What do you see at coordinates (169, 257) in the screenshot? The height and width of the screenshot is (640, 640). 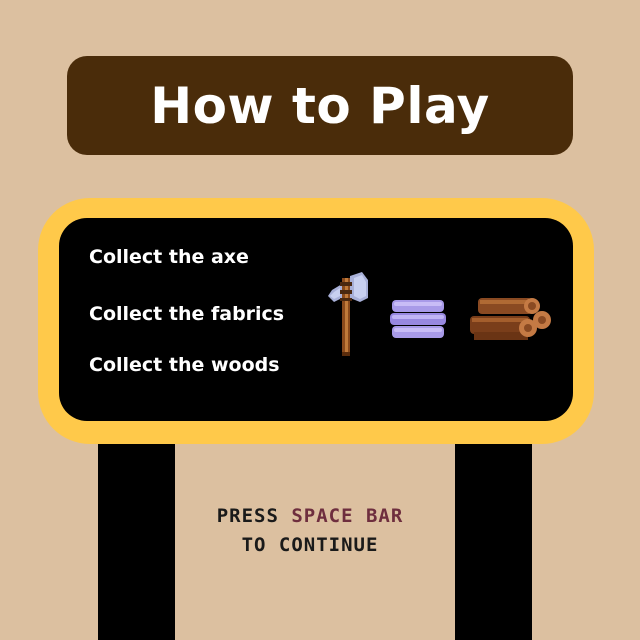 I see `instruction-collect-axe: Collect the axe` at bounding box center [169, 257].